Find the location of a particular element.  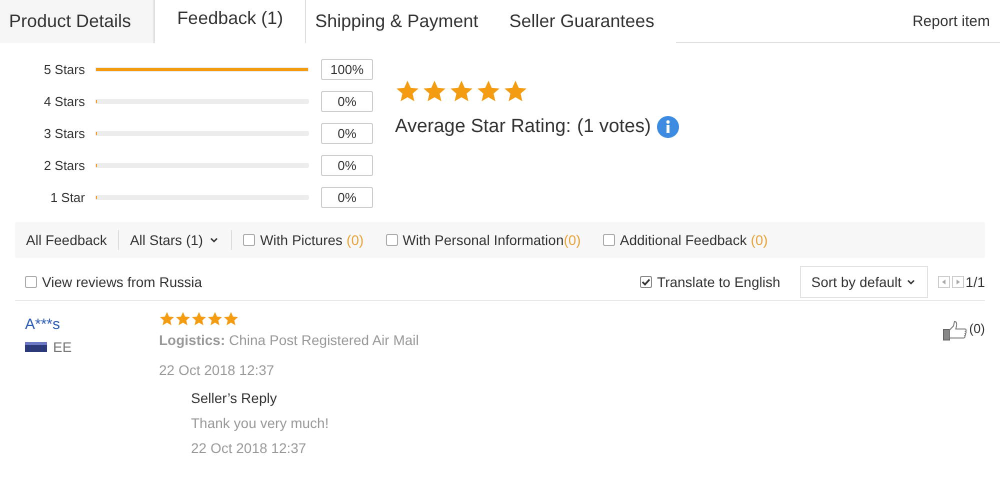

checkbox-label: With Personal Information is located at coordinates (483, 240).